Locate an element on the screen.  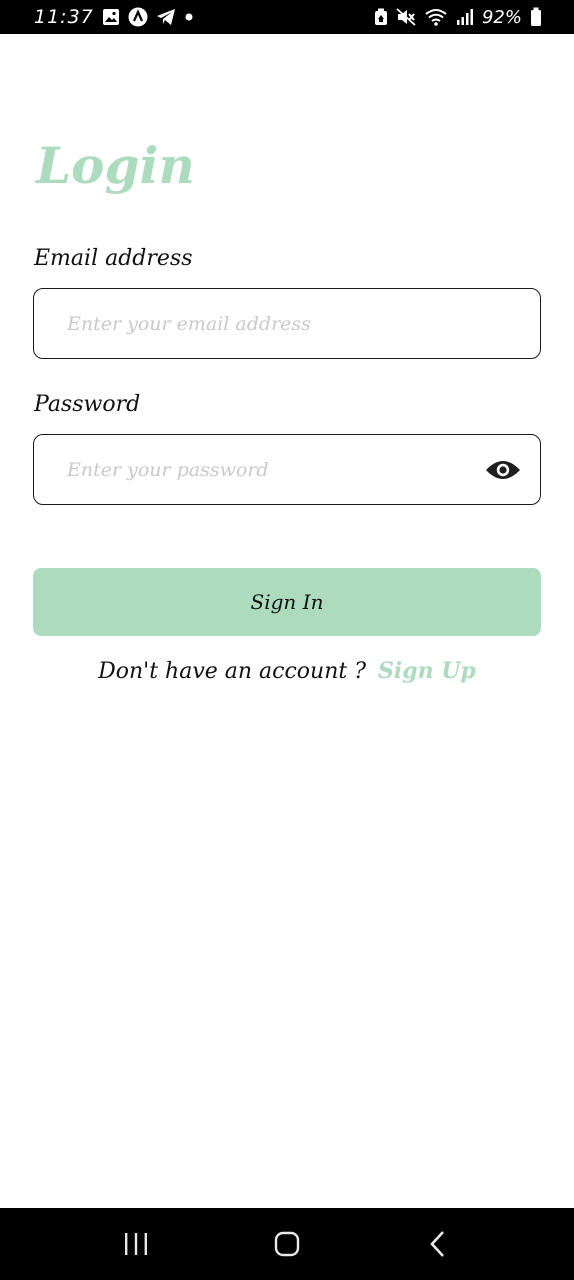
system-nav-bar is located at coordinates (287, 1244).